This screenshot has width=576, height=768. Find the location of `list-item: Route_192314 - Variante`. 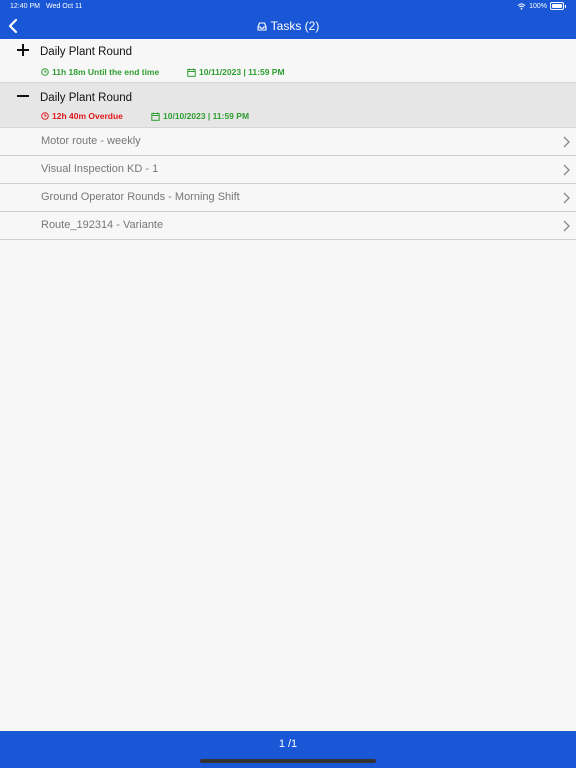

list-item: Route_192314 - Variante is located at coordinates (288, 226).